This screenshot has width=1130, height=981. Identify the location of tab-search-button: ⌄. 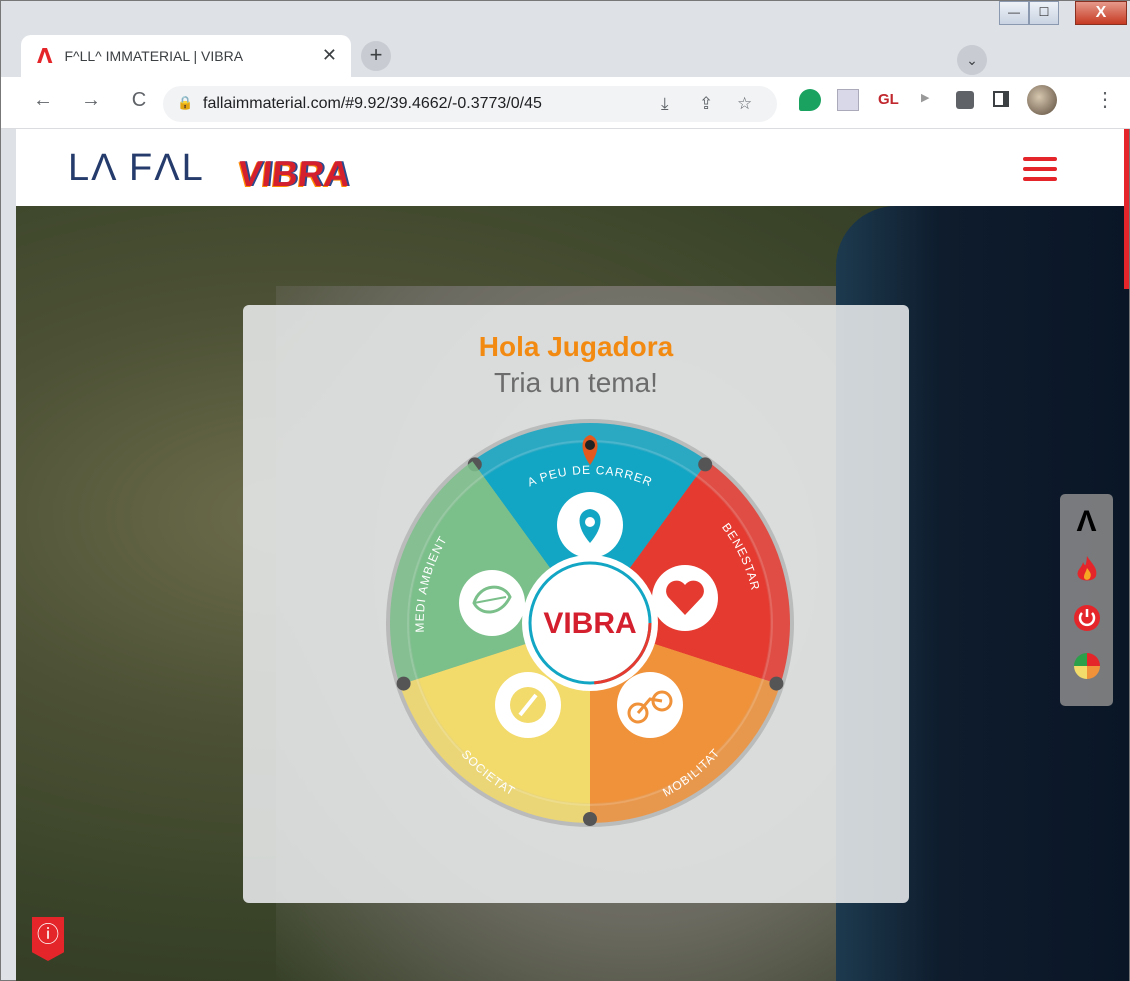
(972, 60).